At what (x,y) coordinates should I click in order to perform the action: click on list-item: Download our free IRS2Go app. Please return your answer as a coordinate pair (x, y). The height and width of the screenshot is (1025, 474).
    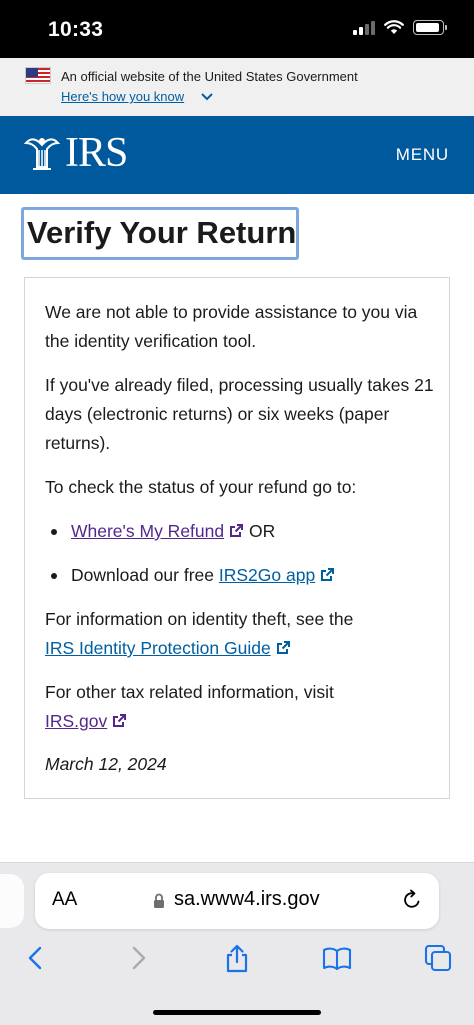
    Looking at the image, I should click on (192, 575).